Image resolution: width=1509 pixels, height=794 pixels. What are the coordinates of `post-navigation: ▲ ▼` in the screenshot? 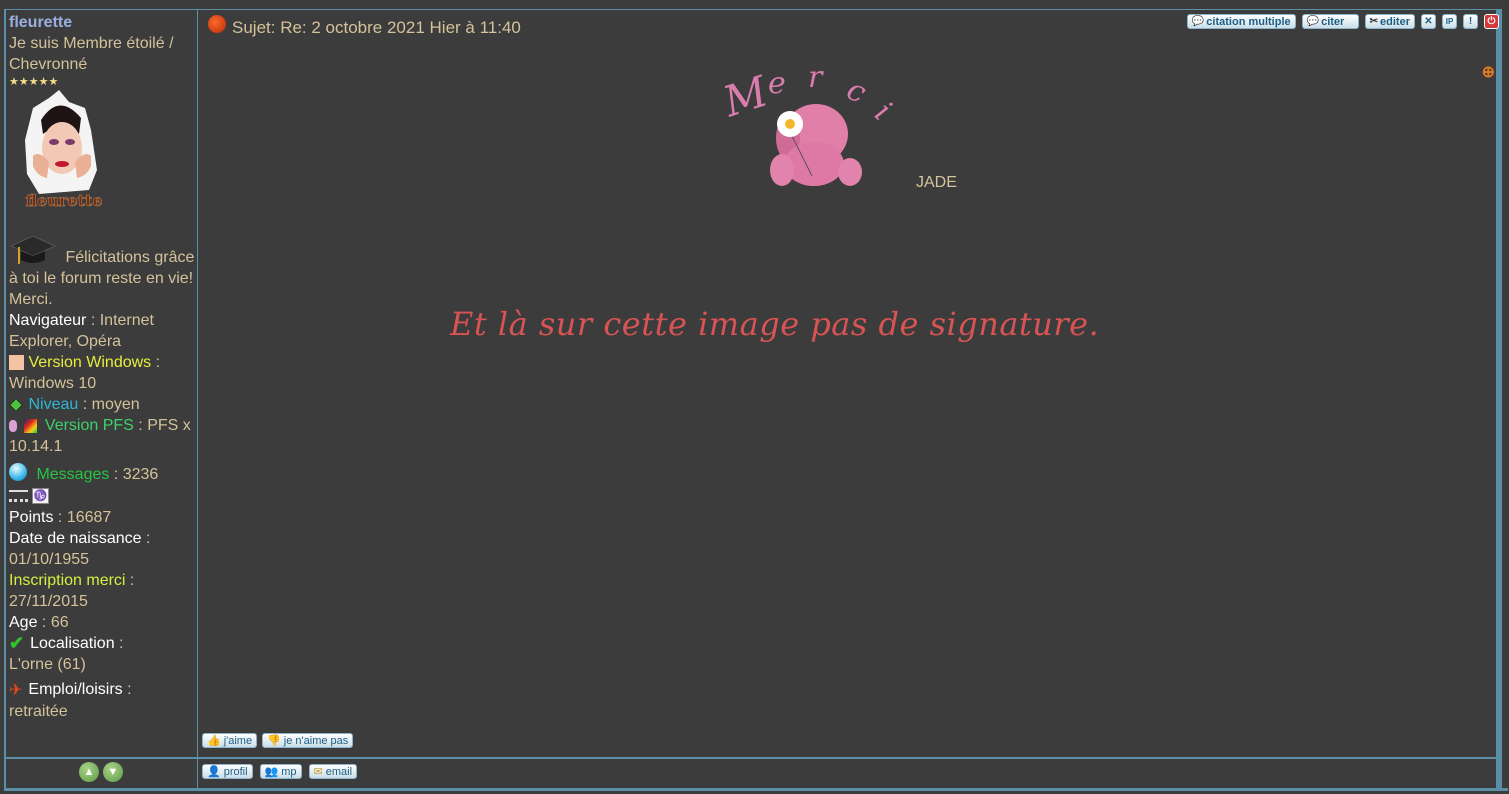 It's located at (101, 772).